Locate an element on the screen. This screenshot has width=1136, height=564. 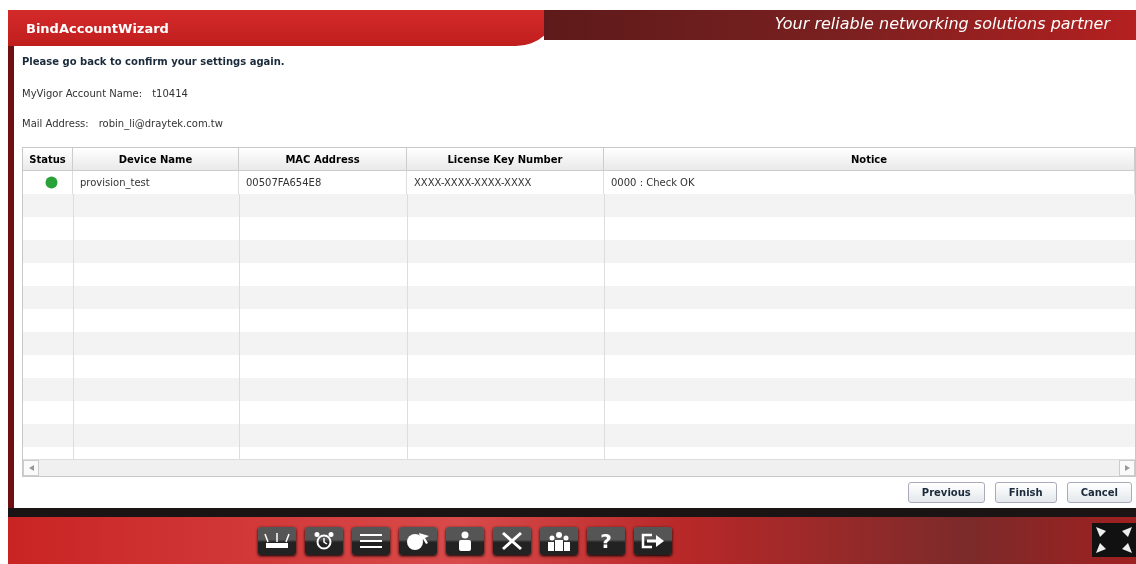
previous-button: Previous is located at coordinates (946, 492).